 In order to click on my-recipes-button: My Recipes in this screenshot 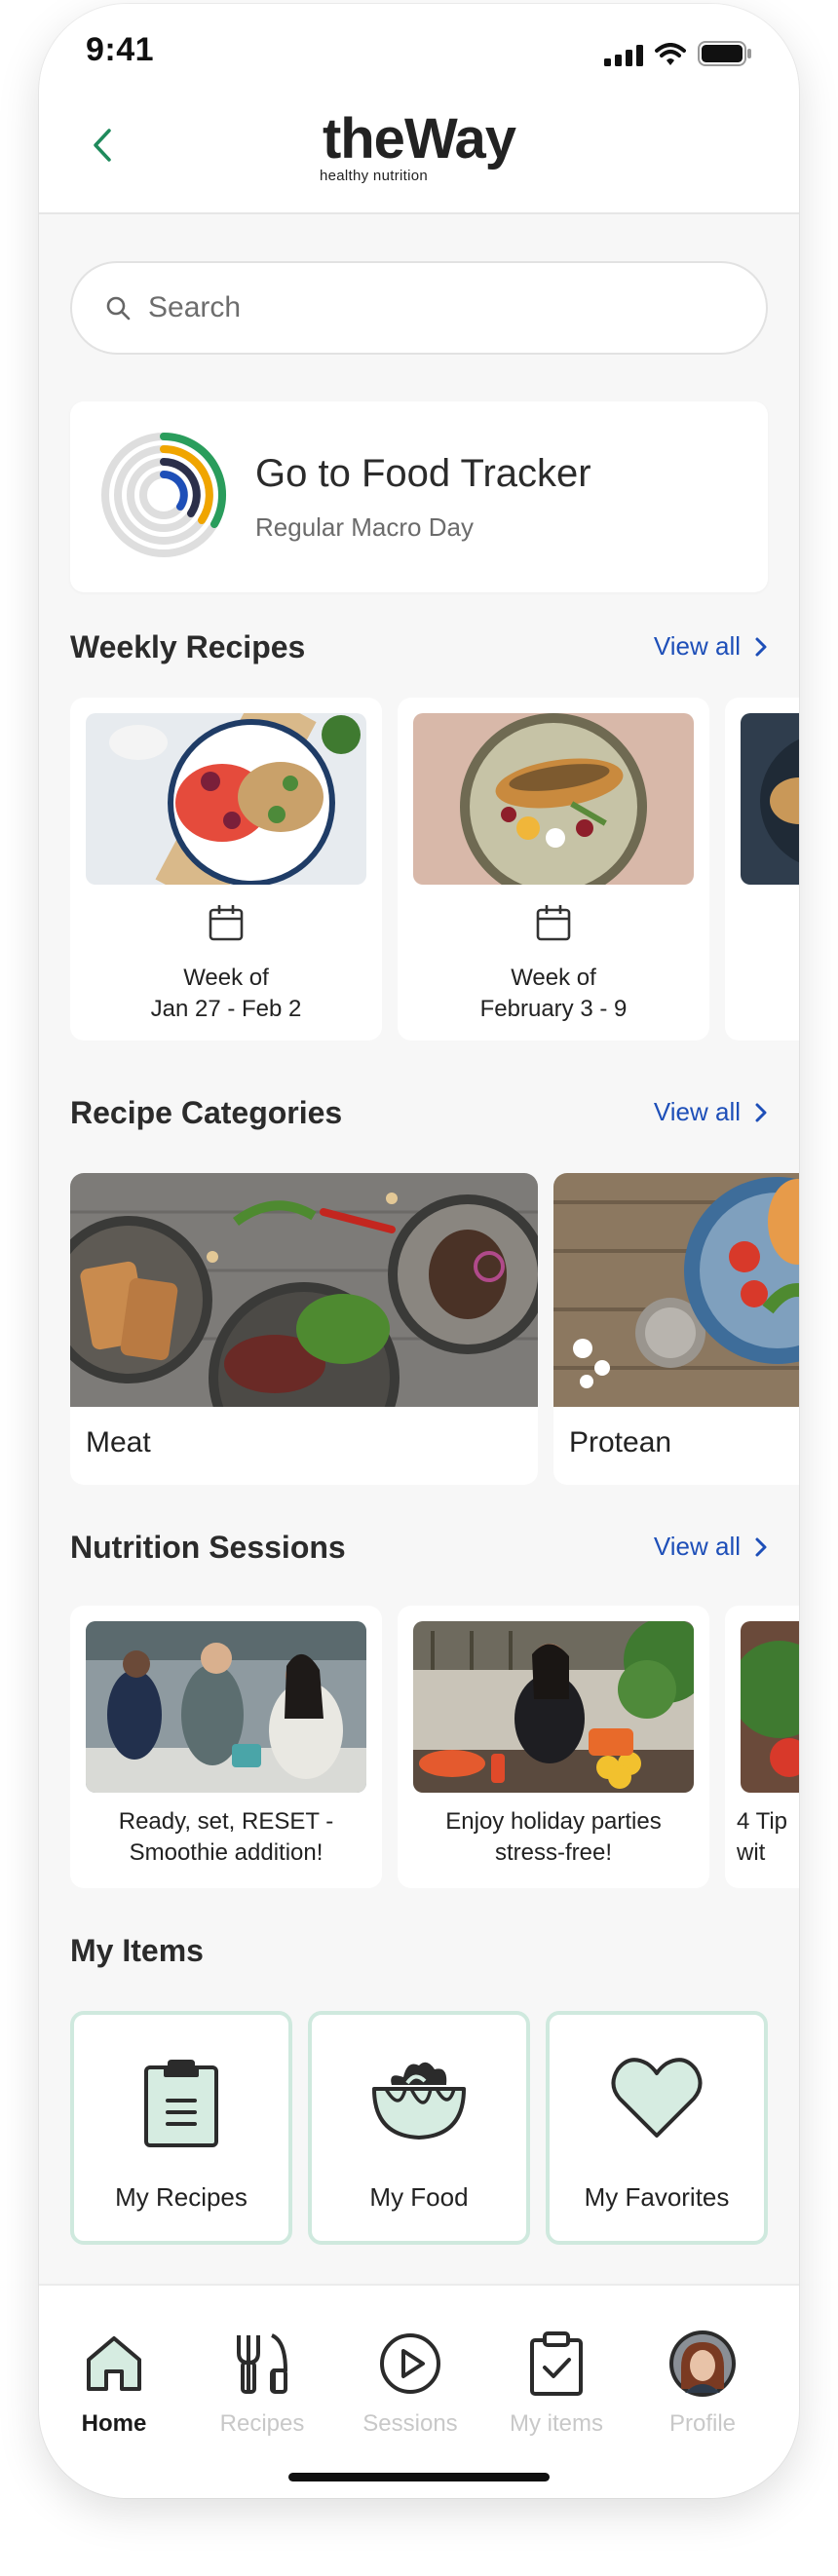, I will do `click(181, 2128)`.